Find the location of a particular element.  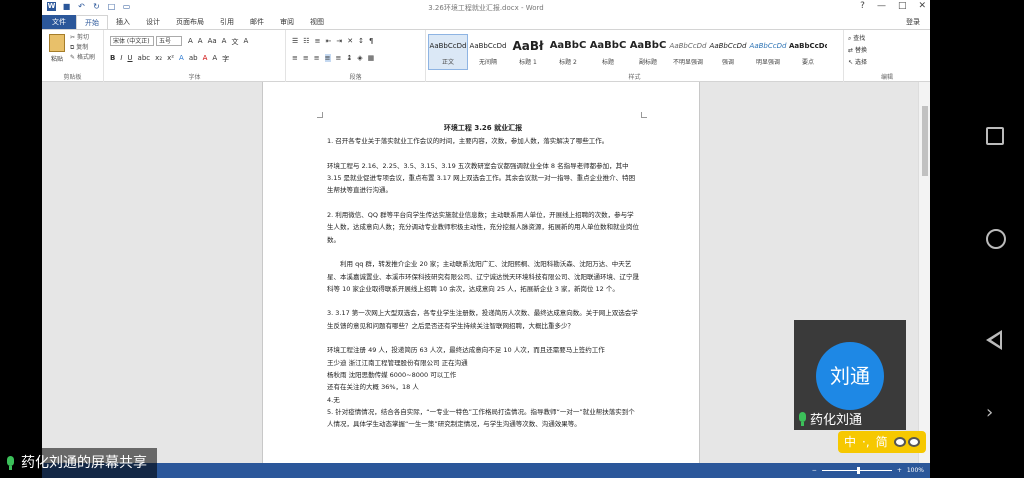

zoom-in-icon: + is located at coordinates (899, 470).